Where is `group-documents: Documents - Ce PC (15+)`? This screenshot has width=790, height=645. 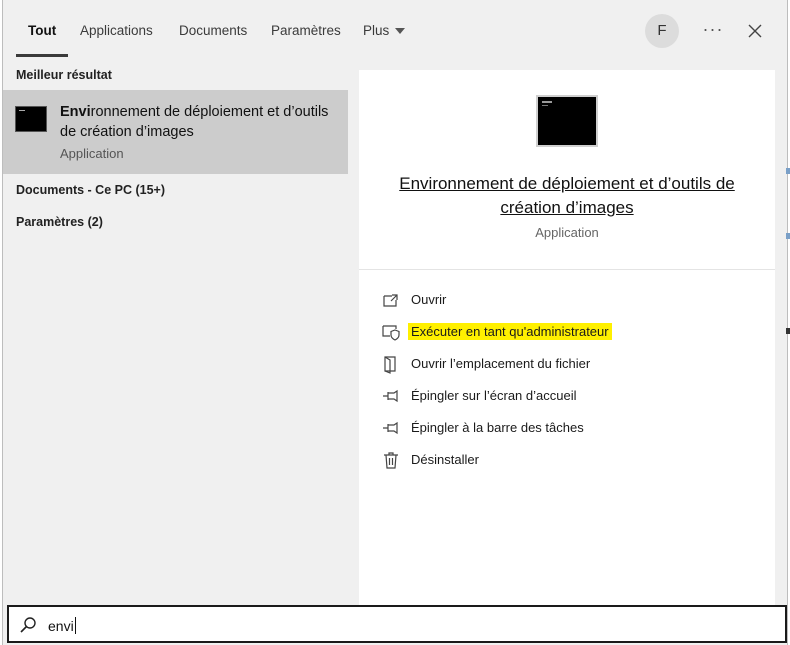
group-documents: Documents - Ce PC (15+) is located at coordinates (90, 190).